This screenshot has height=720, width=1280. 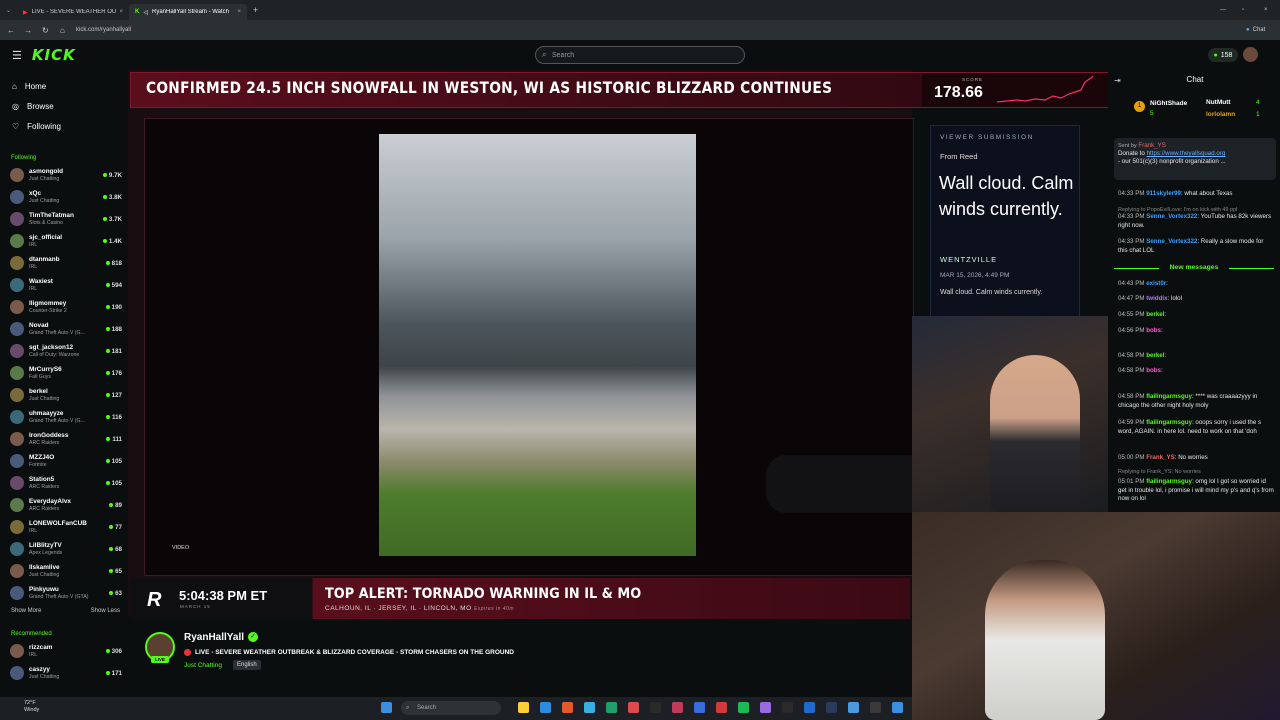 I want to click on message-user: 911skyler99, so click(x=1163, y=193).